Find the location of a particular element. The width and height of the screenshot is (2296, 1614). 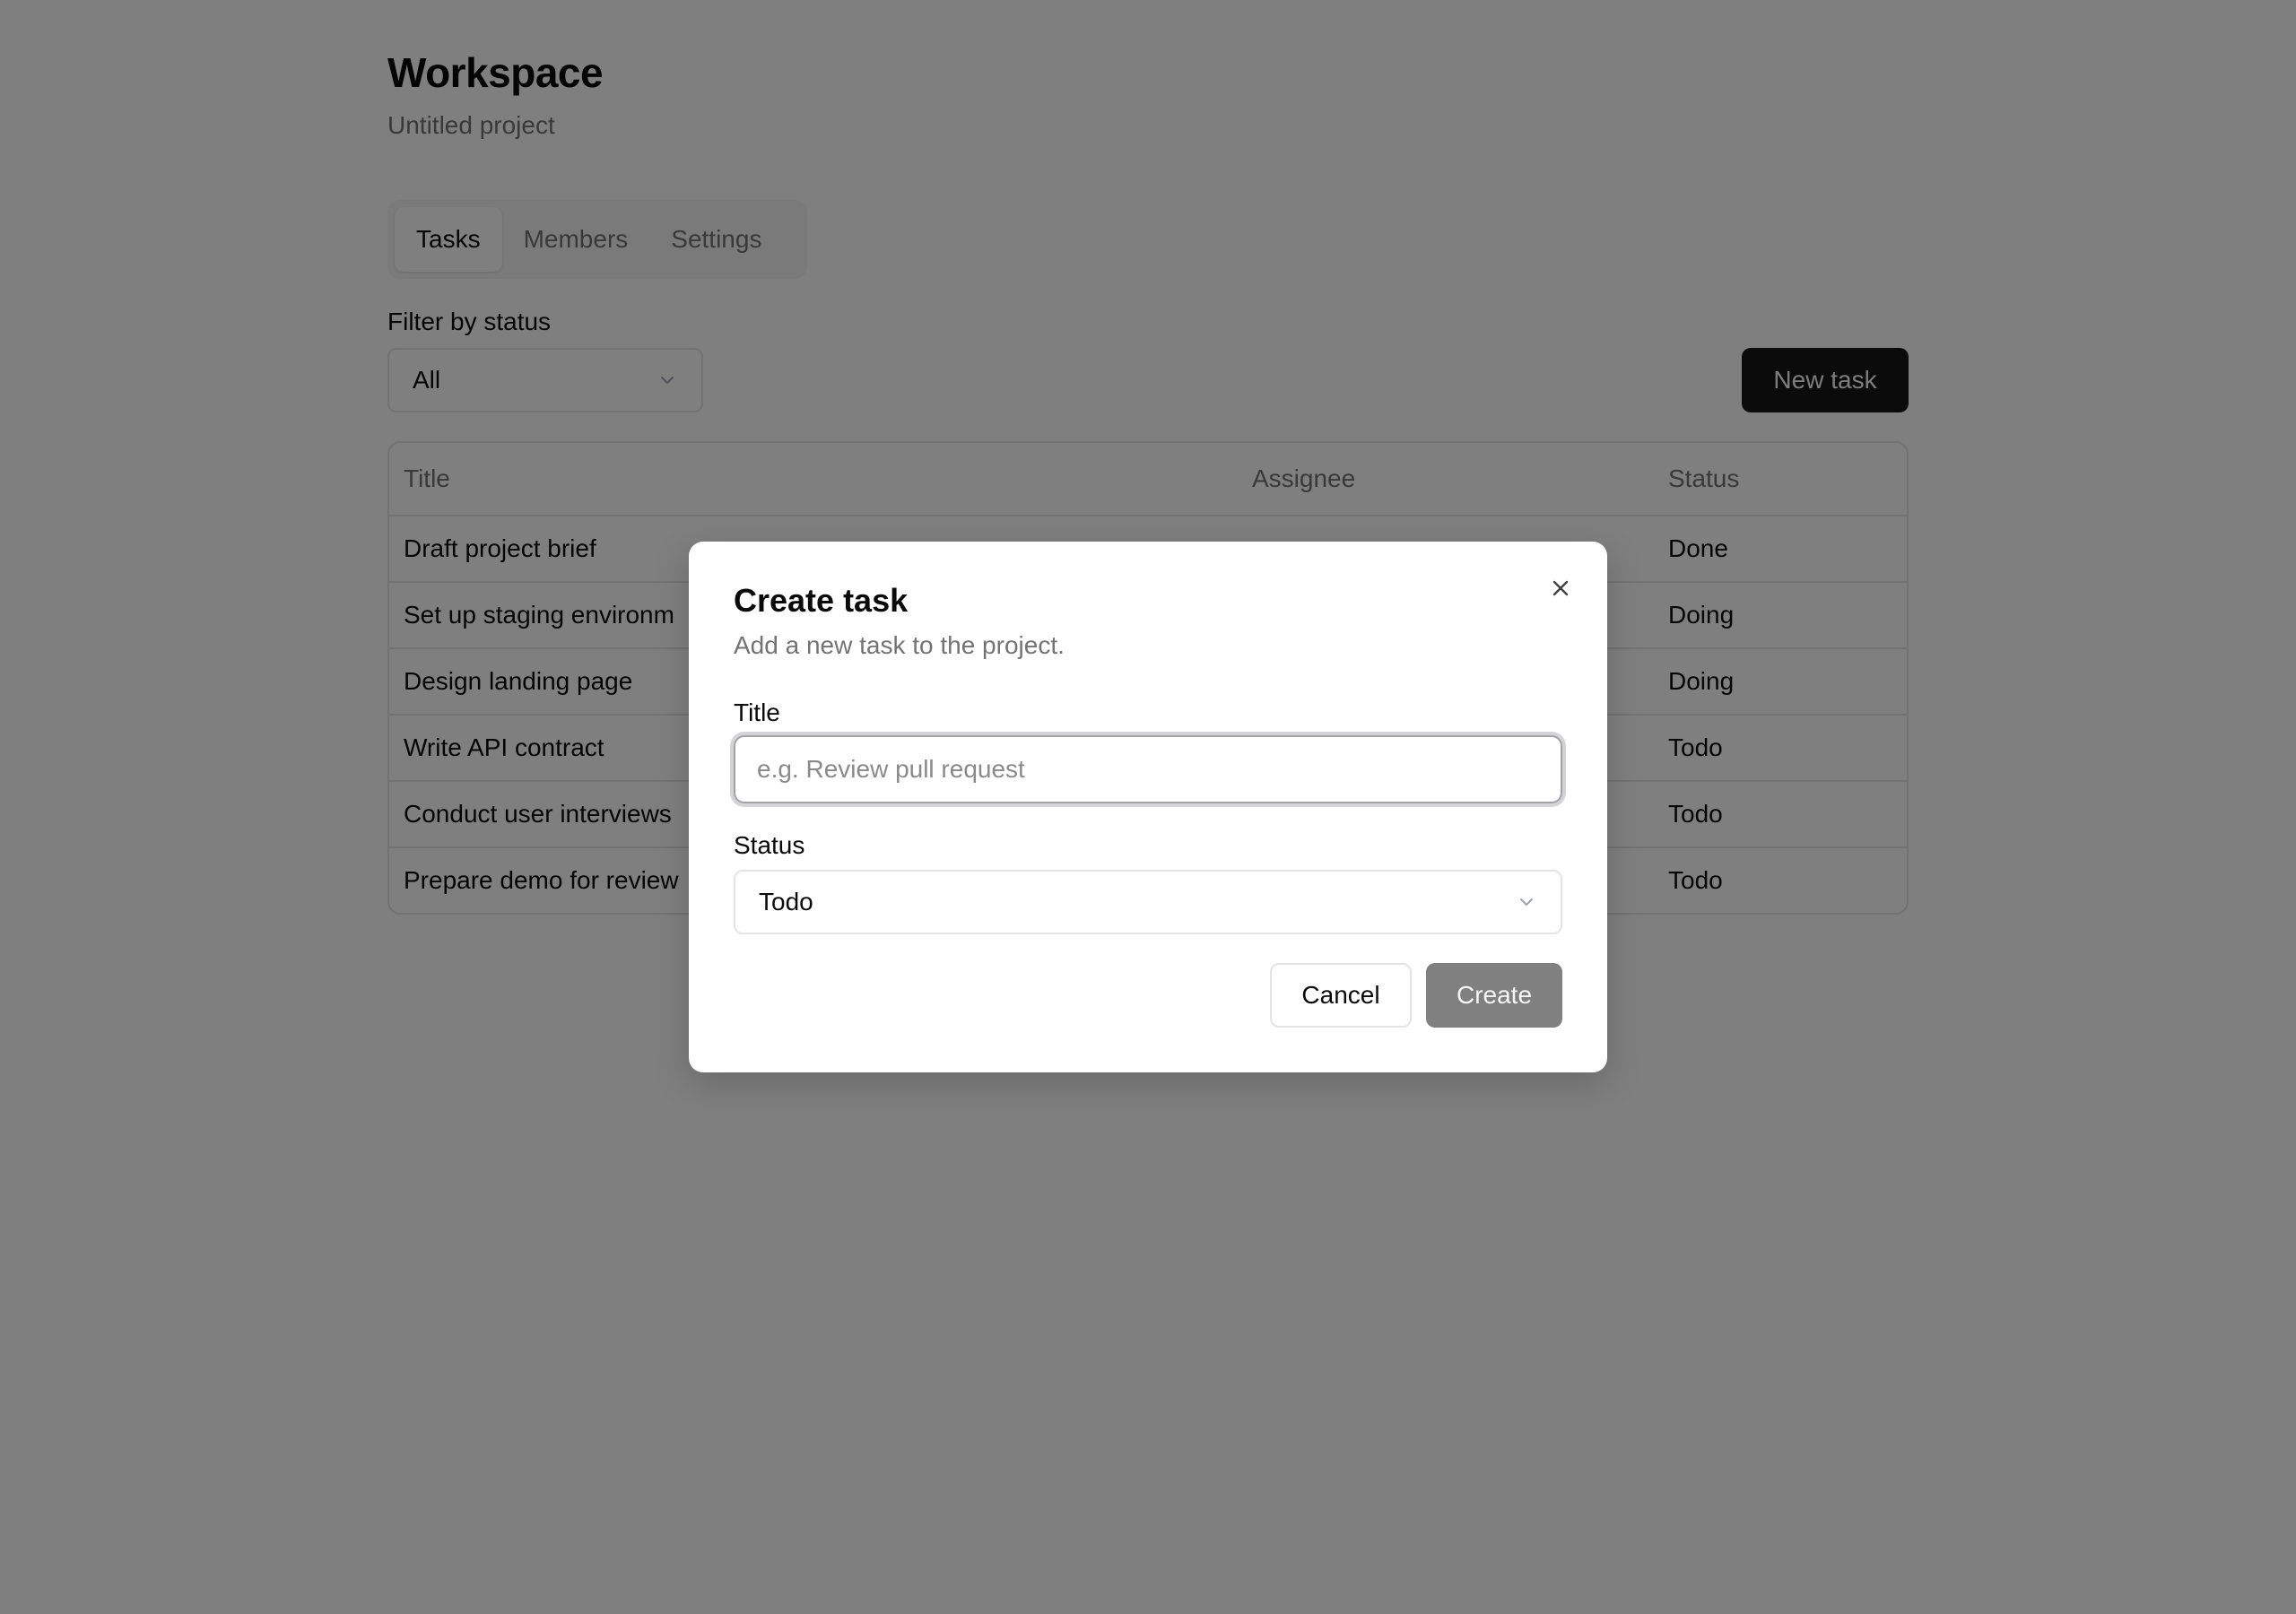

status-field-label: Status is located at coordinates (769, 845).